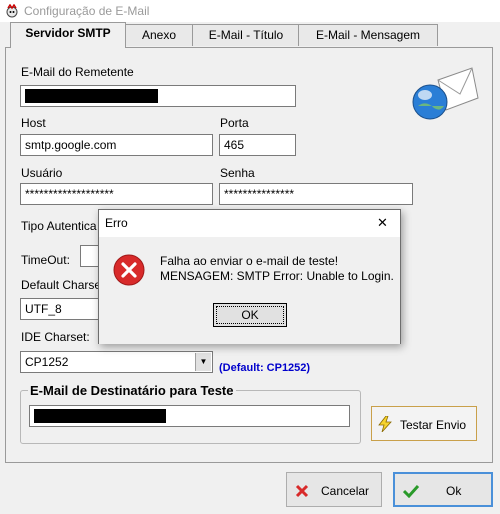 The height and width of the screenshot is (514, 500). I want to click on cancel-label: Cancelar, so click(345, 491).